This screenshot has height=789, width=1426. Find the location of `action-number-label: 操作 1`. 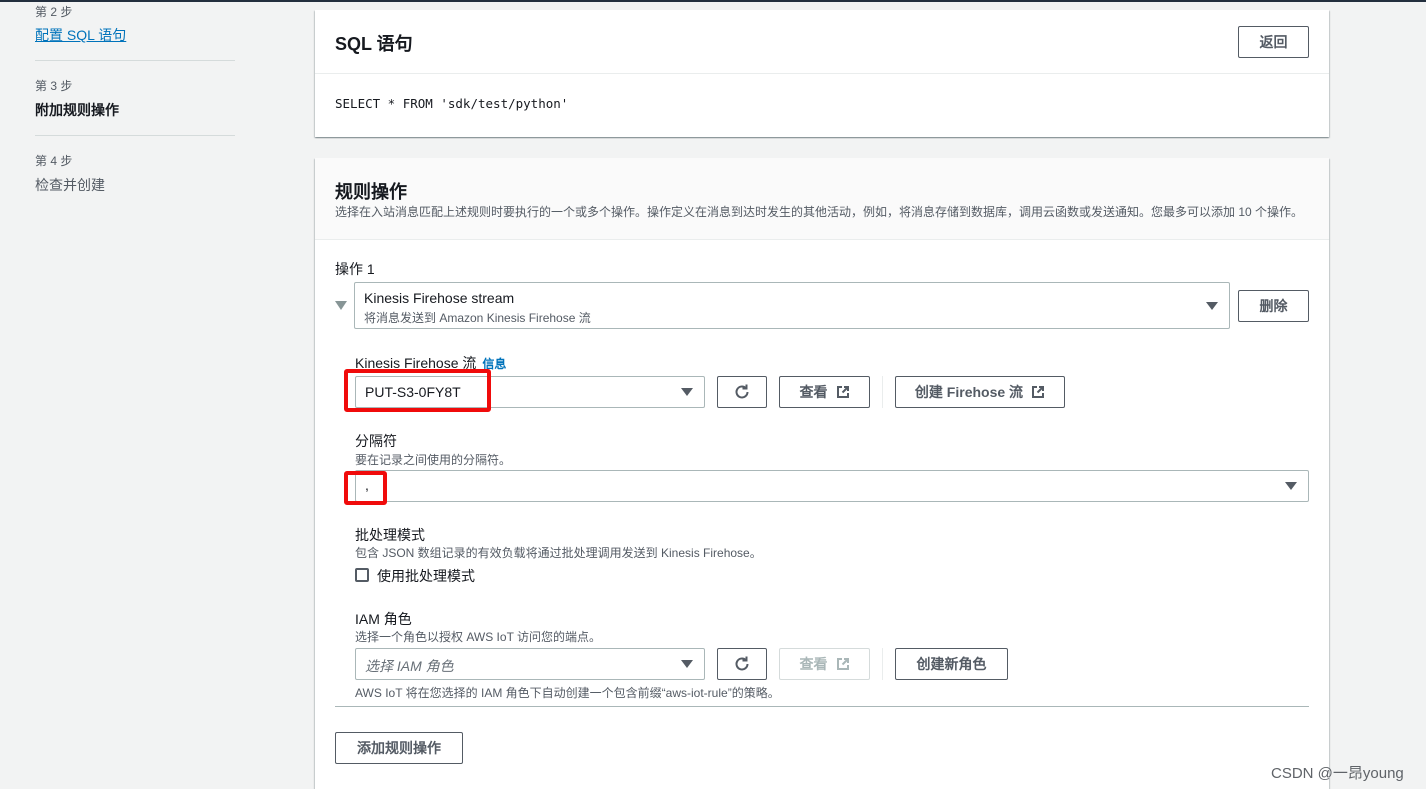

action-number-label: 操作 1 is located at coordinates (355, 269).